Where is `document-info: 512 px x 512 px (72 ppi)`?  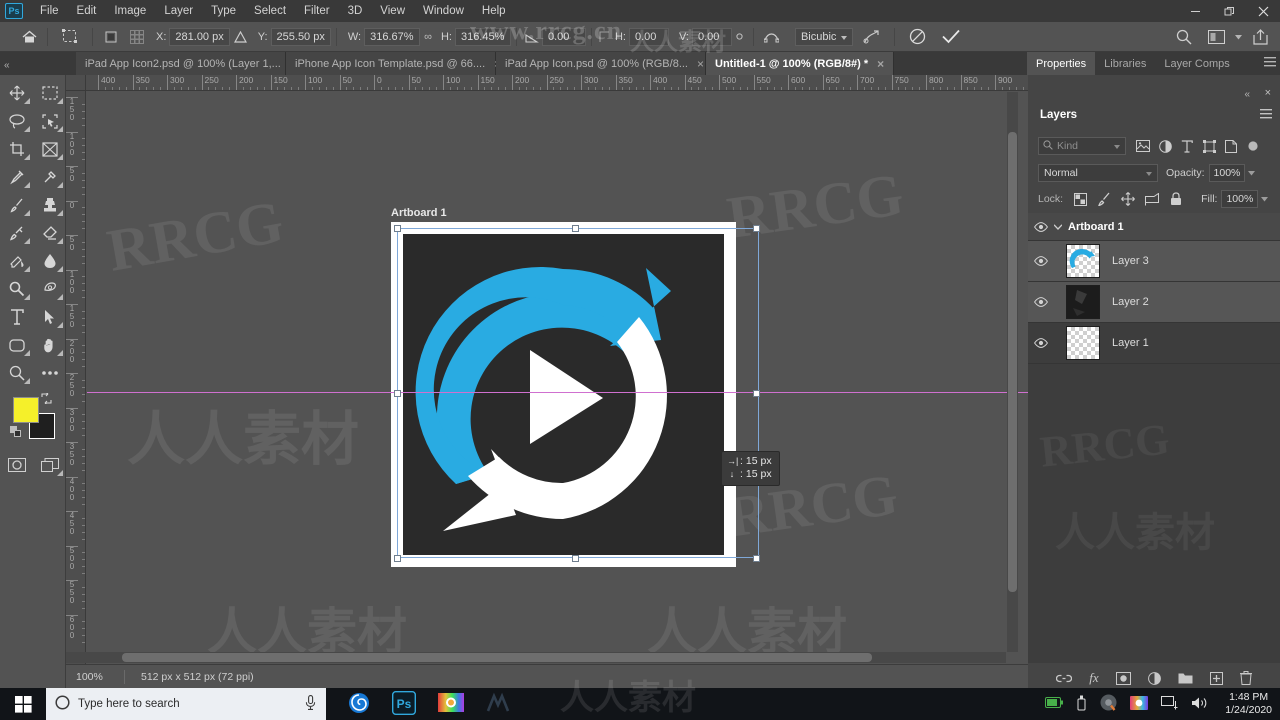
document-info: 512 px x 512 px (72 ppi) is located at coordinates (189, 677).